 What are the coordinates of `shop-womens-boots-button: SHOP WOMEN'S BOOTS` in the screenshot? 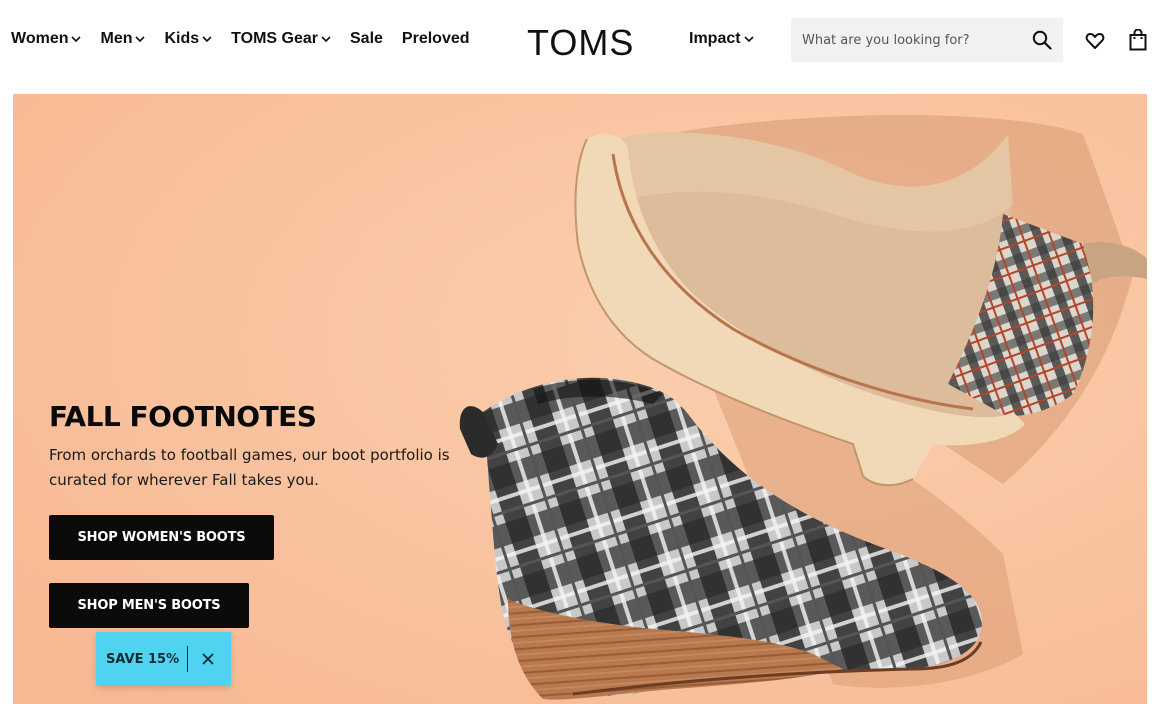 It's located at (161, 537).